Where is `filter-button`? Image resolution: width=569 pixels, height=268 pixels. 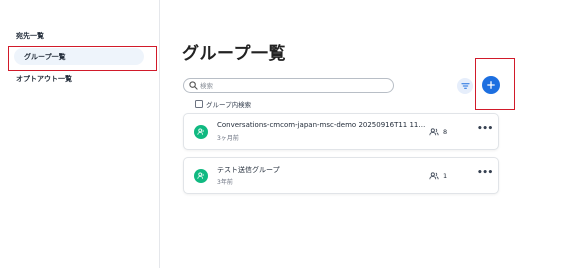
filter-button is located at coordinates (465, 86).